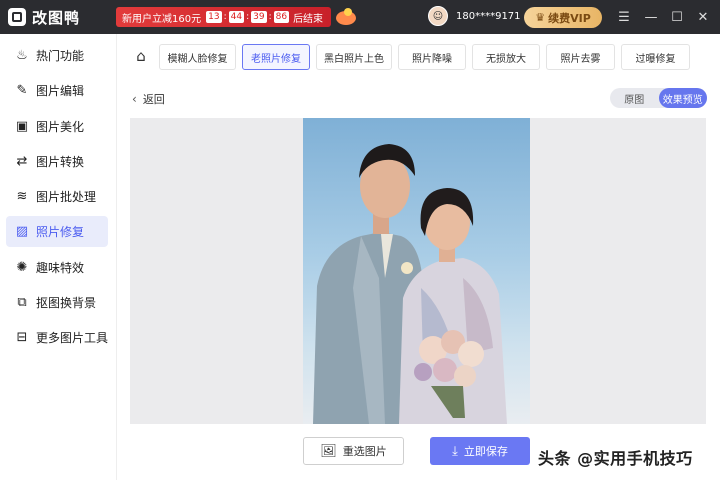 The width and height of the screenshot is (720, 480). I want to click on effects-icon: ✺, so click(22, 267).